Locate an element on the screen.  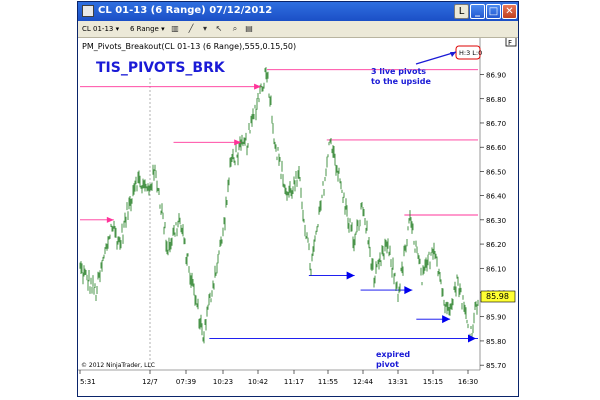
annotation-arrowhead is located at coordinates (453, 54).